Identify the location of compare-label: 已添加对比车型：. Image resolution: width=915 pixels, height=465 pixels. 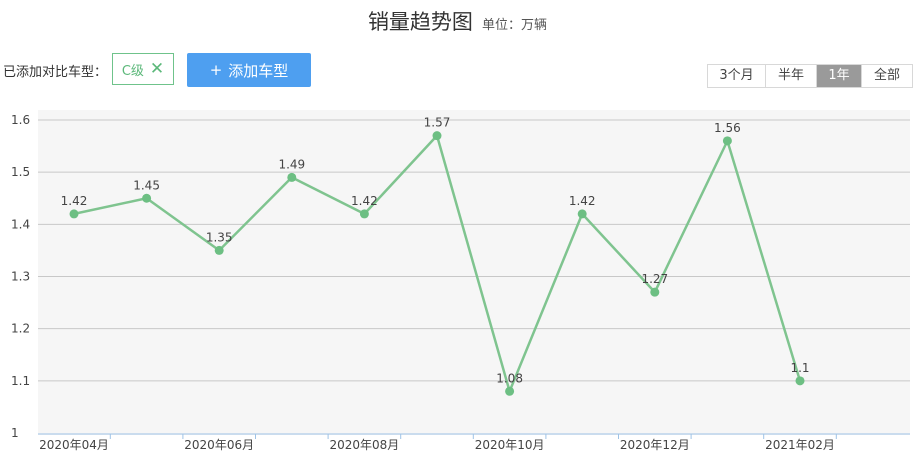
(55, 72).